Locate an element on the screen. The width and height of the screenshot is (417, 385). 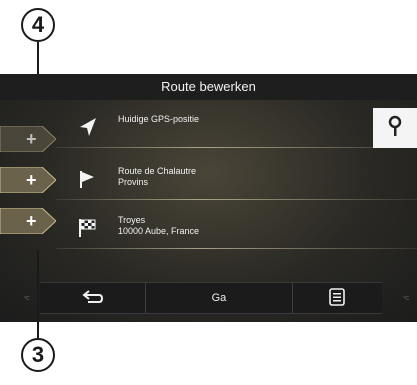
callout-4: 4 is located at coordinates (38, 25).